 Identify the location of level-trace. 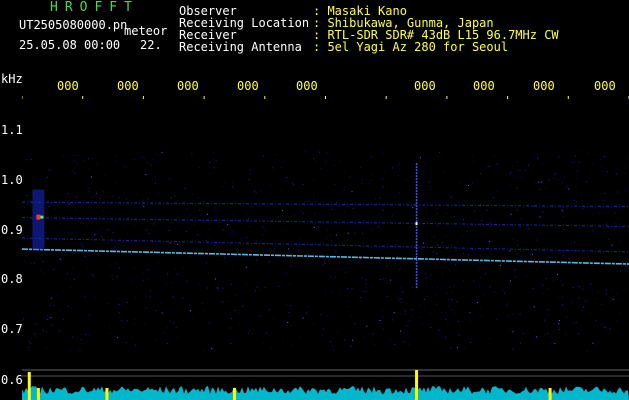
(325, 393).